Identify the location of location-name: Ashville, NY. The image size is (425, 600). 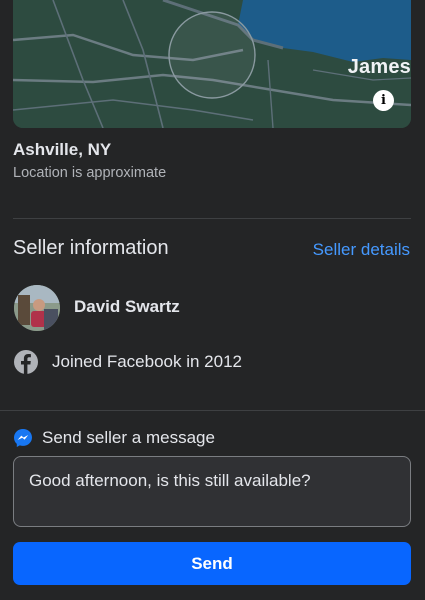
(62, 149).